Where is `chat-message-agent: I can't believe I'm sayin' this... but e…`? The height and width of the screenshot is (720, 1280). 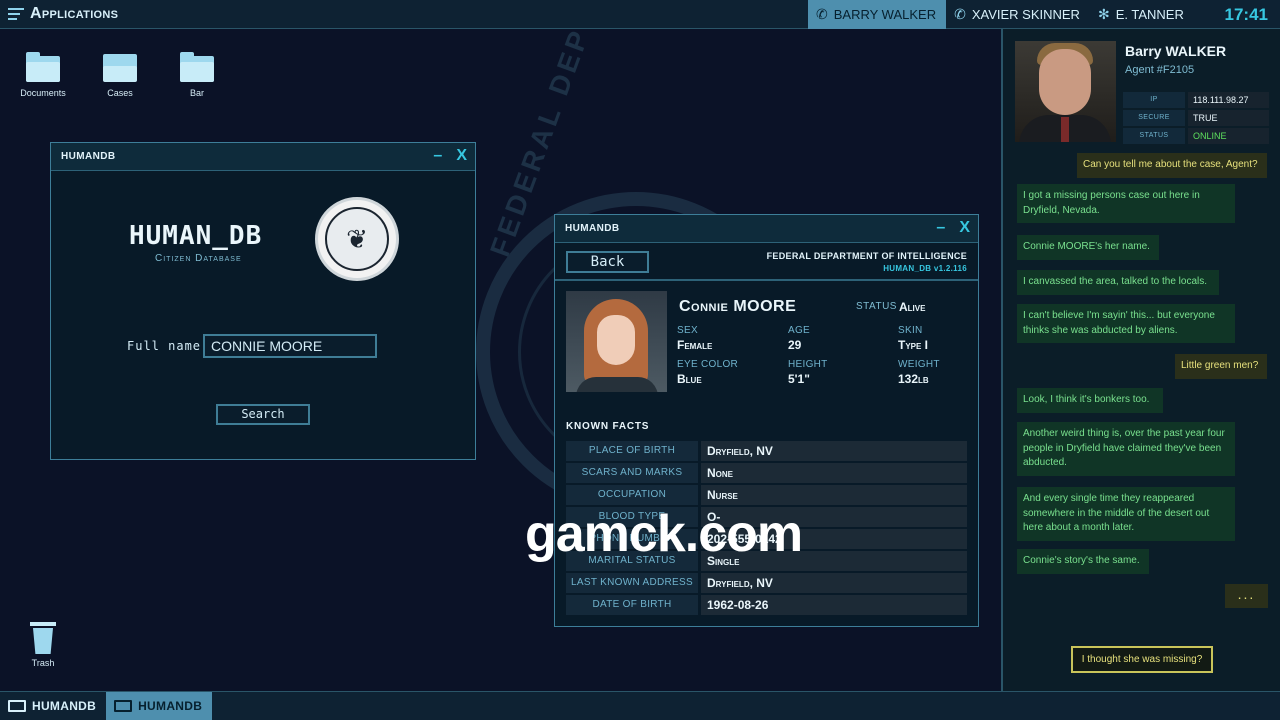 chat-message-agent: I can't believe I'm sayin' this... but e… is located at coordinates (1126, 323).